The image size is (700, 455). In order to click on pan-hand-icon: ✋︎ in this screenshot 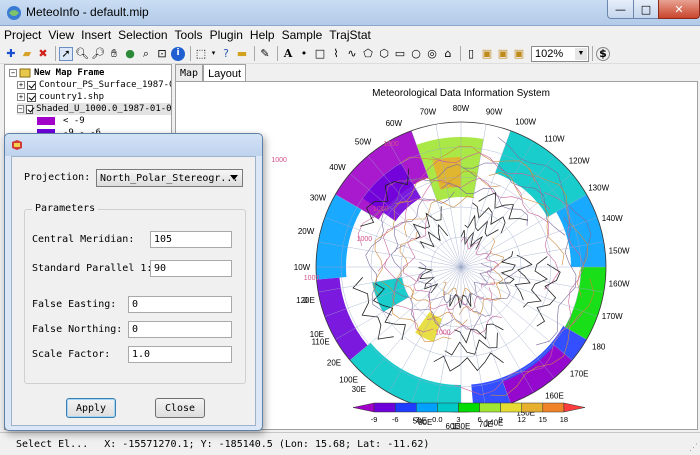, I will do `click(114, 54)`.